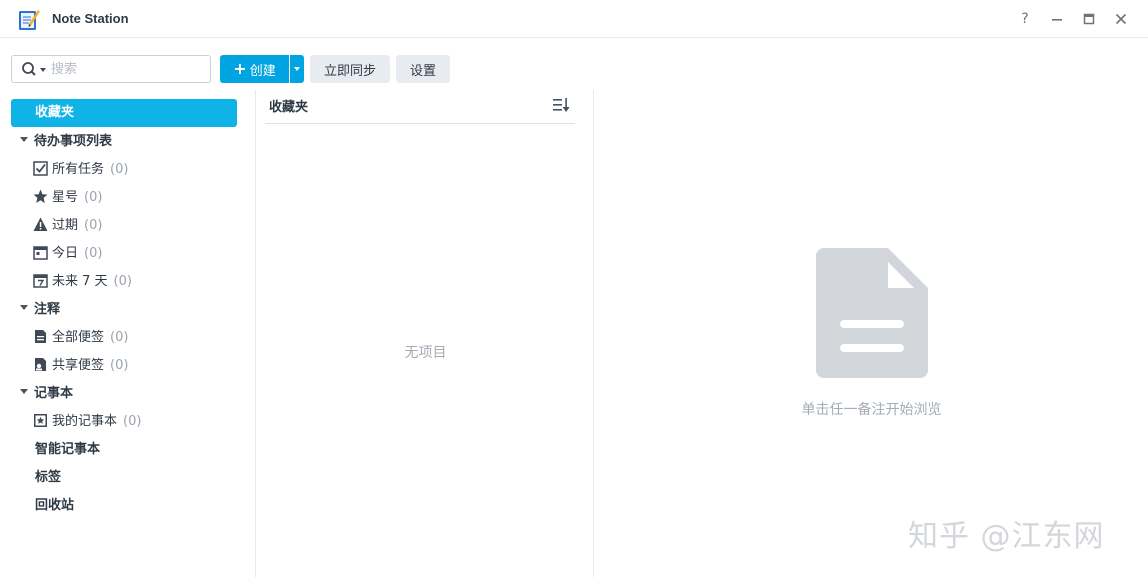 Image resolution: width=1148 pixels, height=577 pixels. I want to click on close-button, so click(1121, 19).